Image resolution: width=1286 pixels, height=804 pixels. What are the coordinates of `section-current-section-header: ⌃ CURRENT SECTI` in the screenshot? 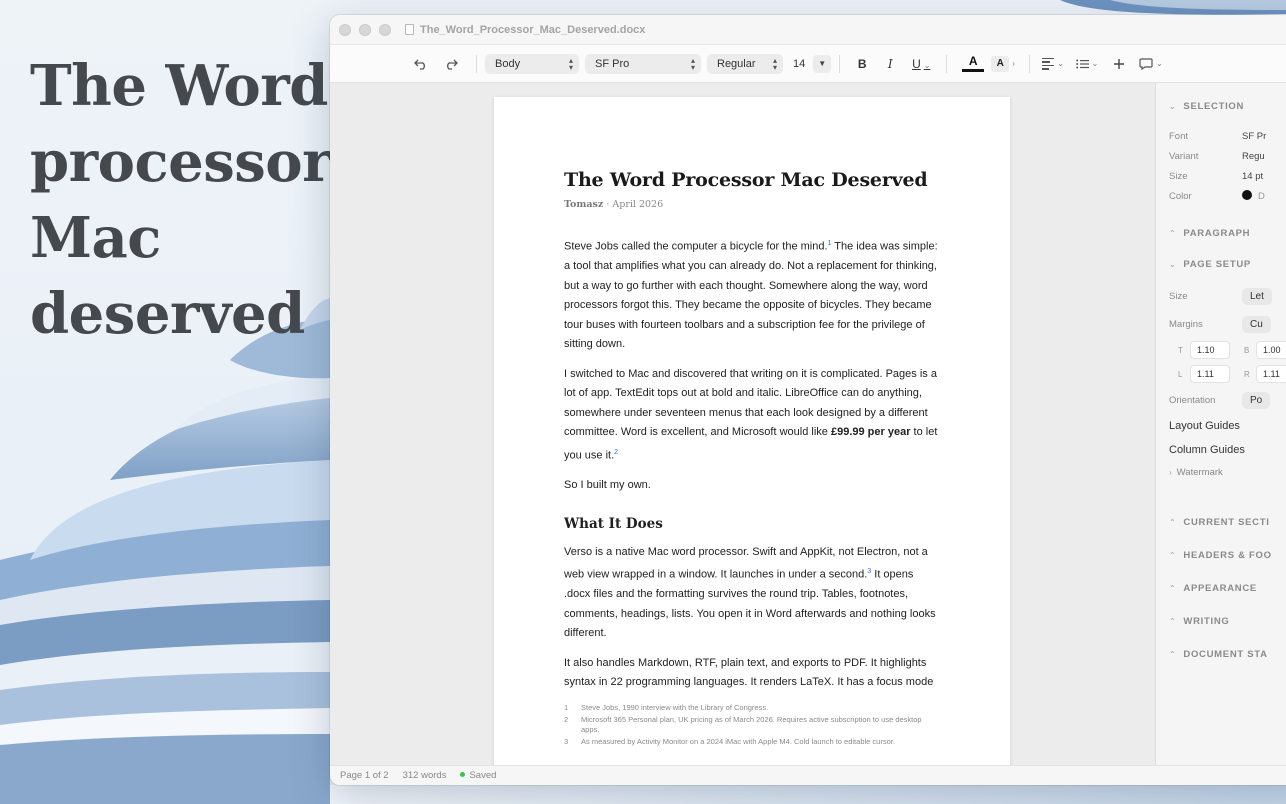 It's located at (1227, 522).